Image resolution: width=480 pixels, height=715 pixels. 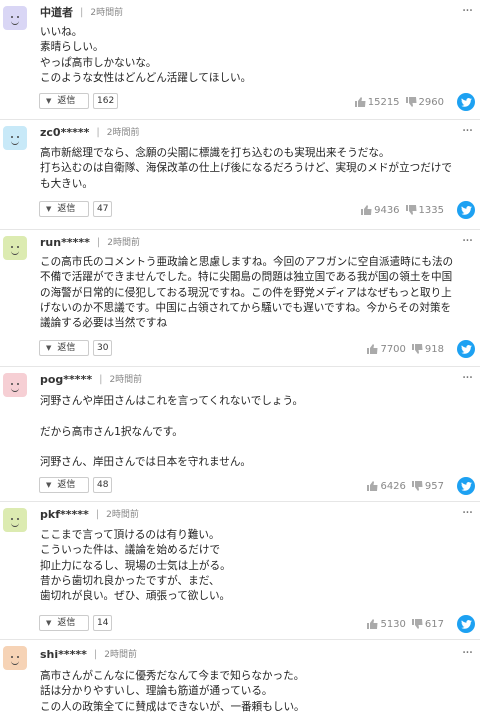 What do you see at coordinates (103, 348) in the screenshot?
I see `reply-count: 30` at bounding box center [103, 348].